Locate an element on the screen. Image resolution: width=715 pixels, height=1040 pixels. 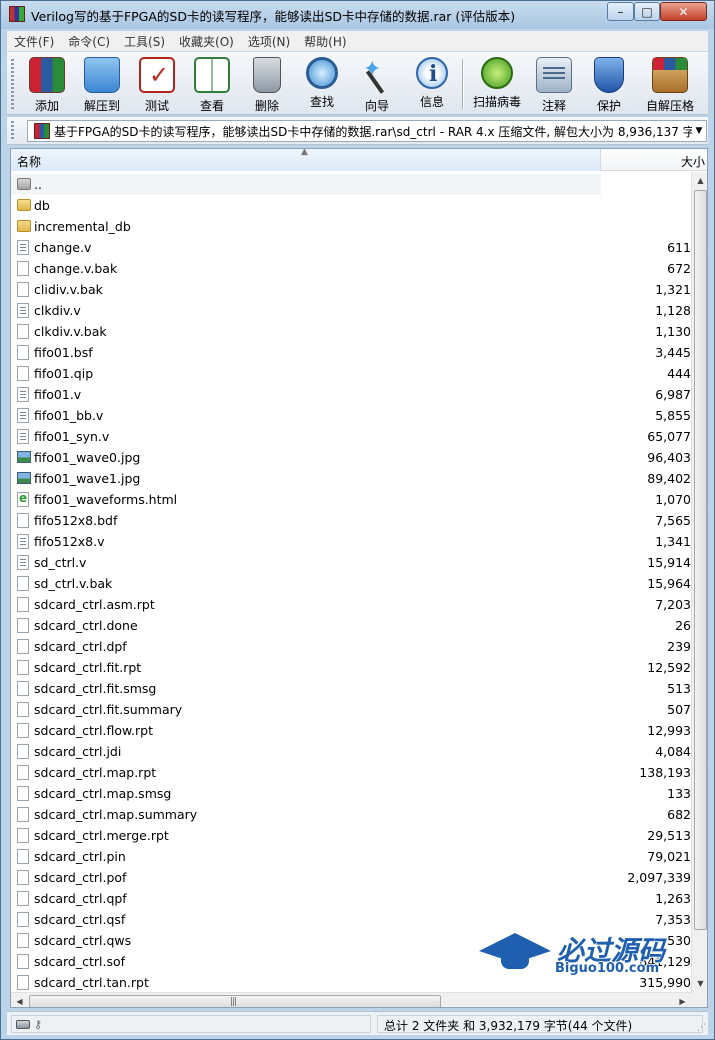
table-row: db is located at coordinates (351, 205).